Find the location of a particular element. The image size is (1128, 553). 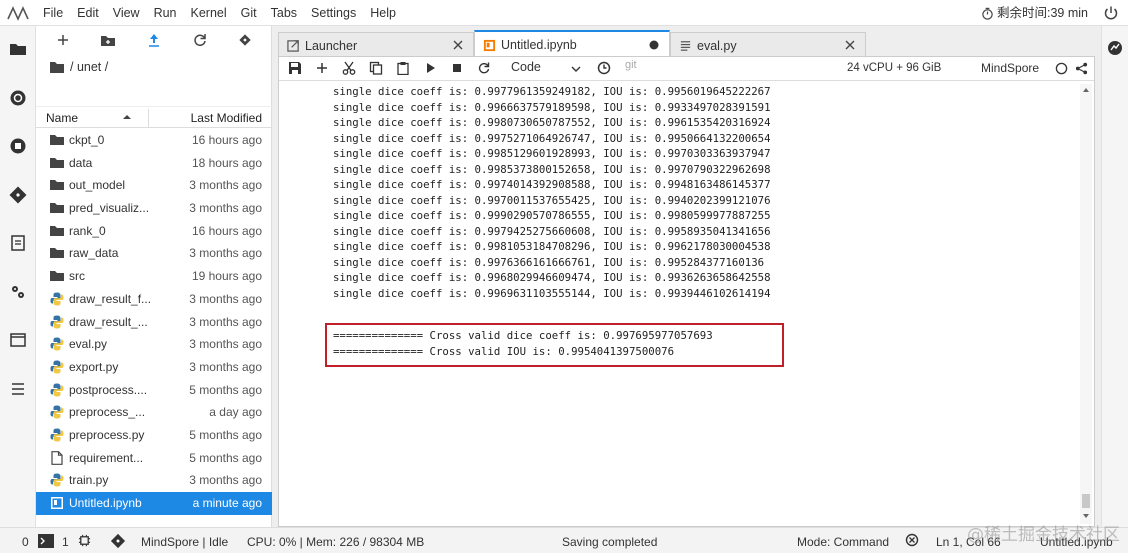

file-row: rank_0 16 hours ago is located at coordinates (154, 231).